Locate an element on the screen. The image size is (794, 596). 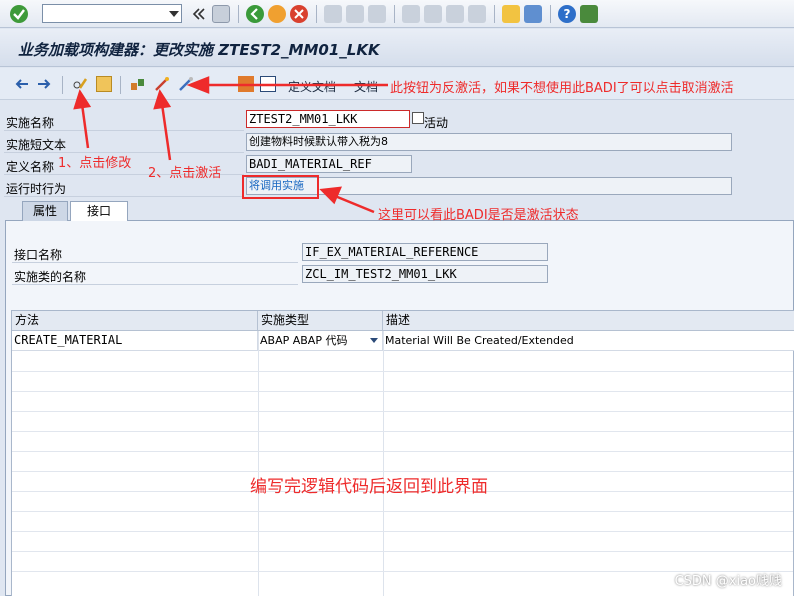
first-page-icon is located at coordinates (411, 14).